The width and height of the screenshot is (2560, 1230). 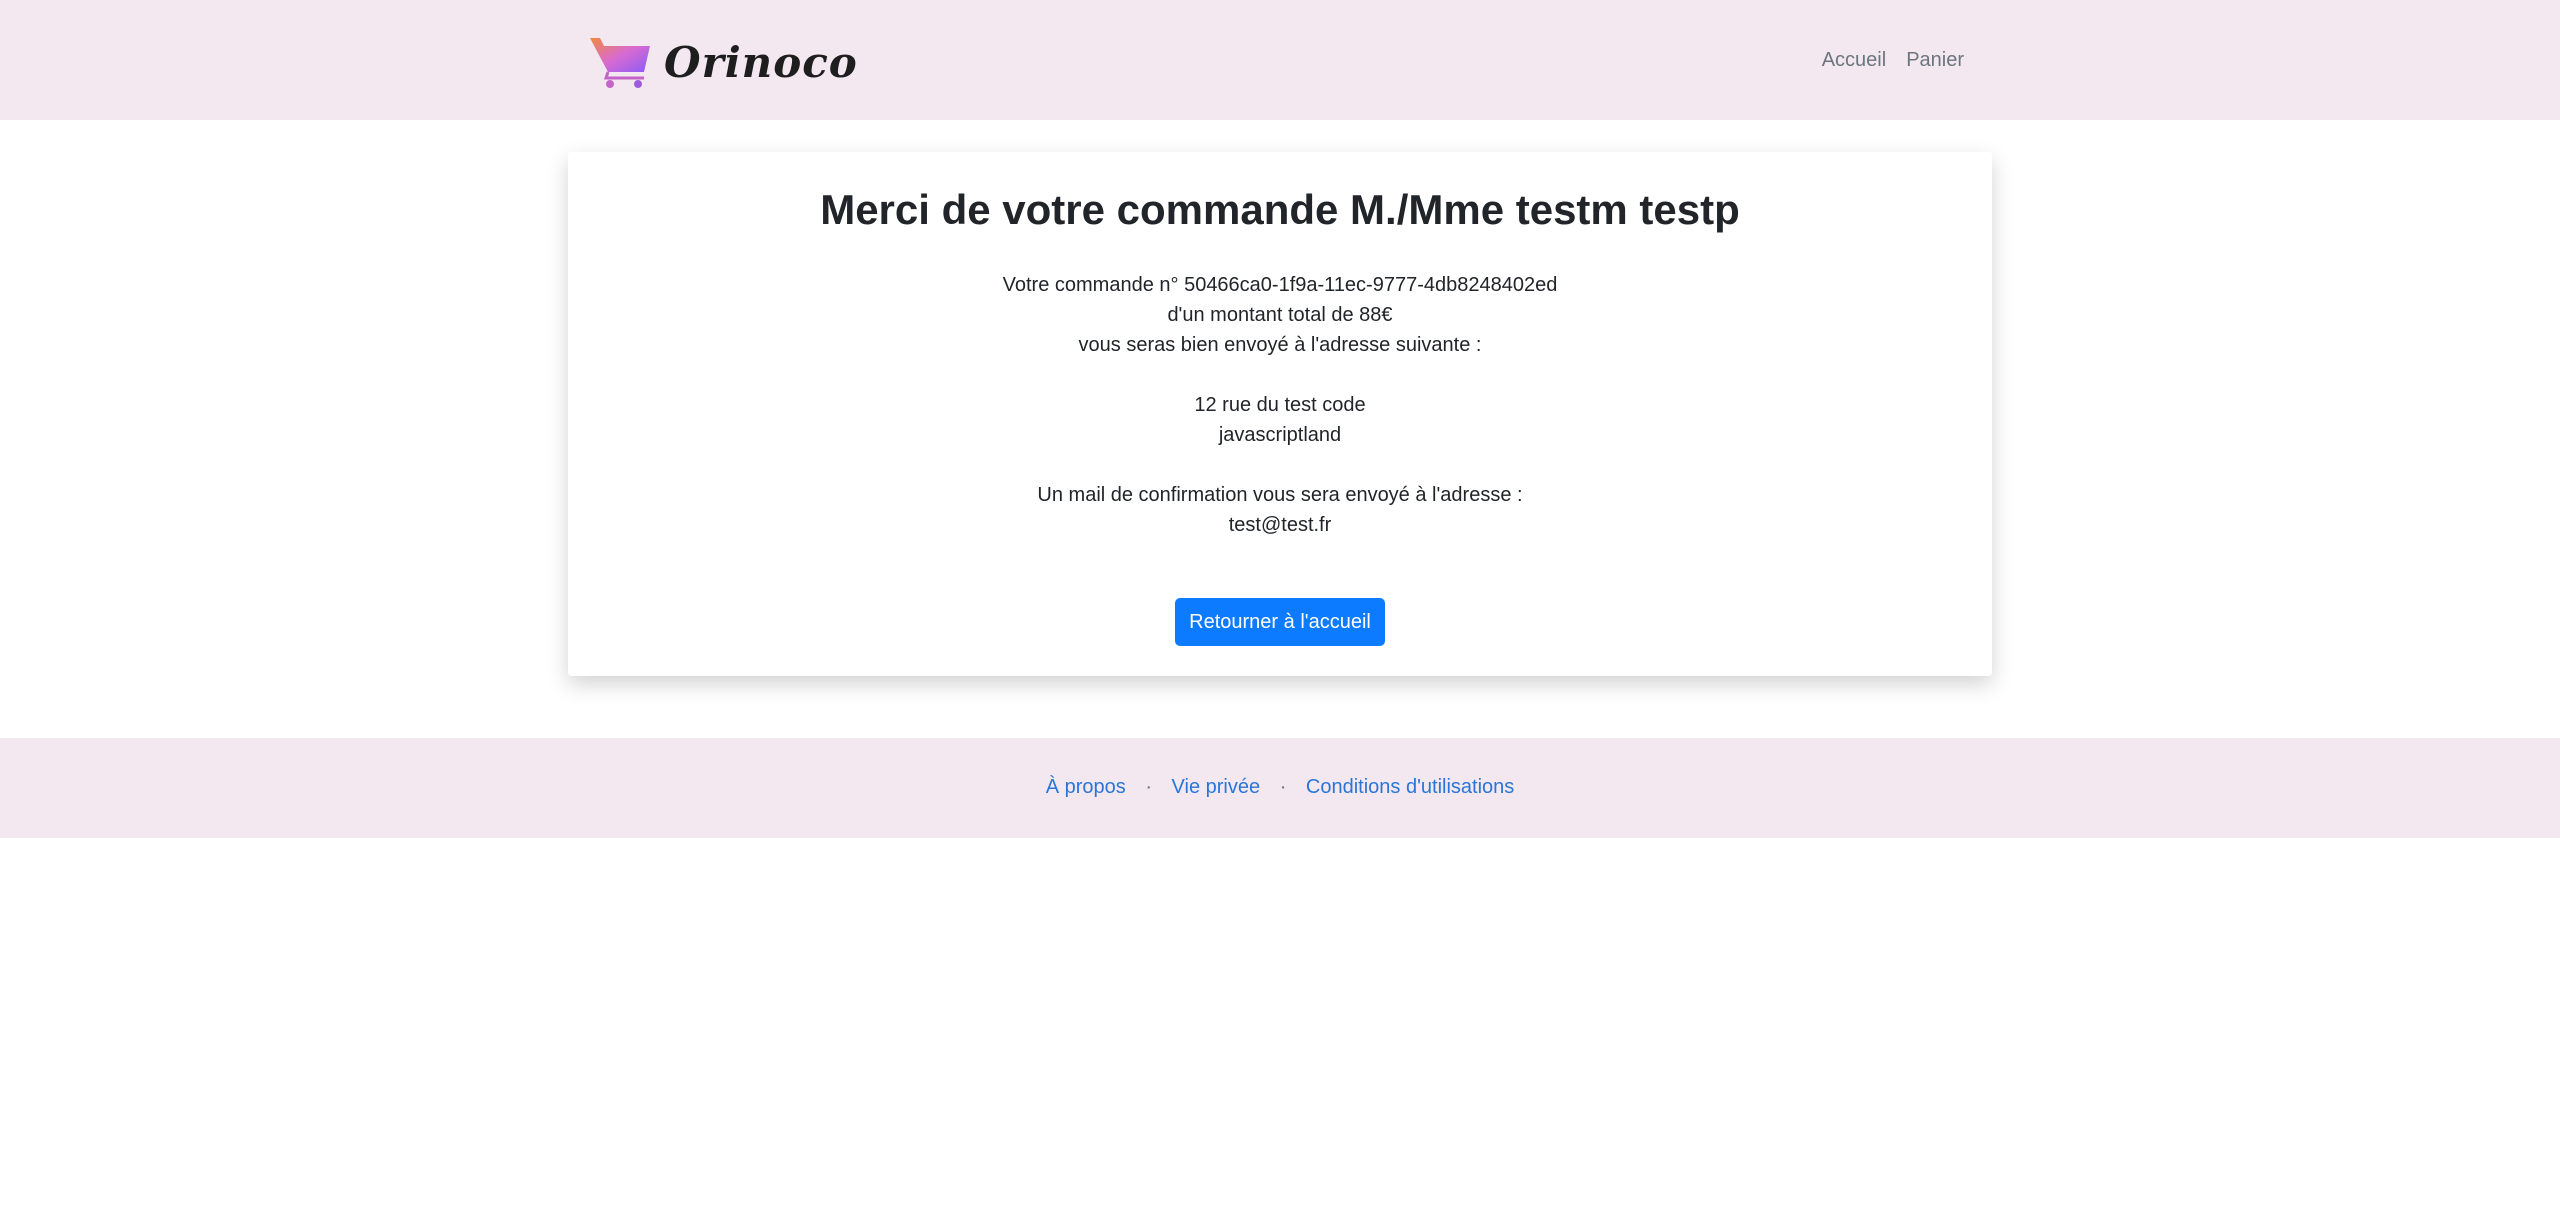 What do you see at coordinates (1280, 435) in the screenshot?
I see `address-city: javascriptland` at bounding box center [1280, 435].